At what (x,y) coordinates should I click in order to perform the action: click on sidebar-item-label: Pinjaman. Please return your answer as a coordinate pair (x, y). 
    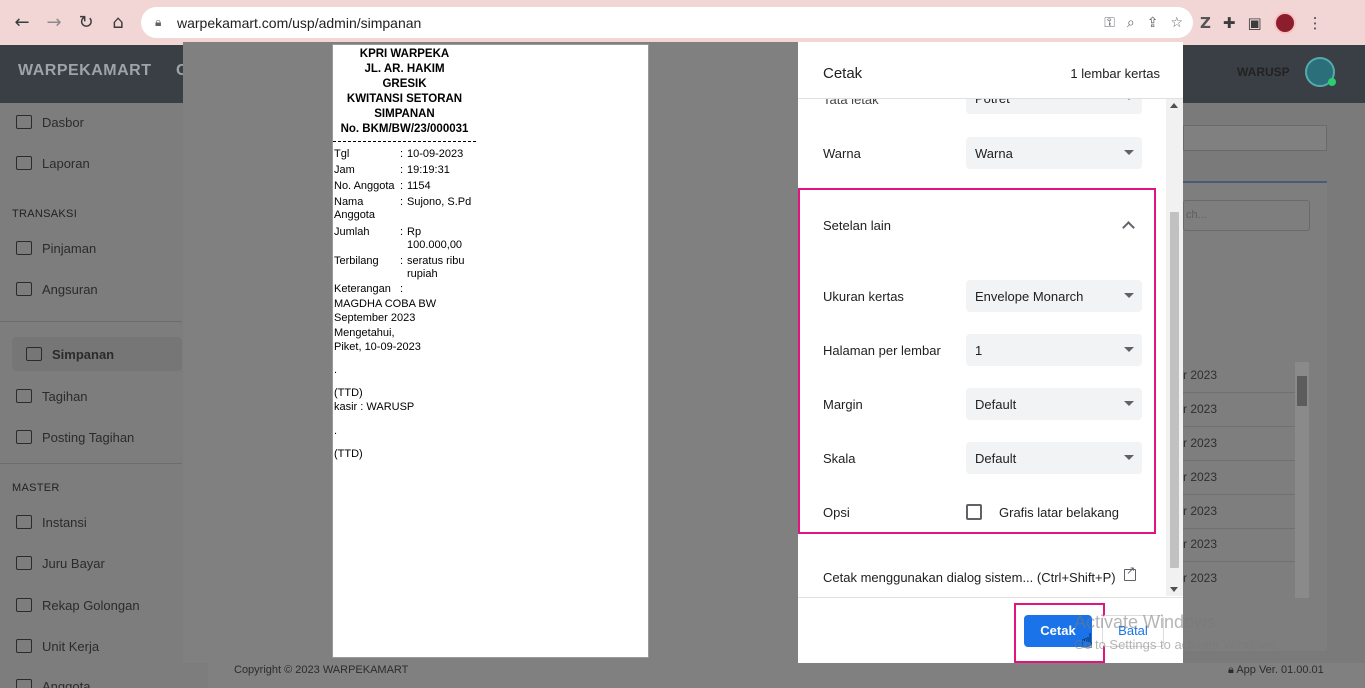
    Looking at the image, I should click on (69, 248).